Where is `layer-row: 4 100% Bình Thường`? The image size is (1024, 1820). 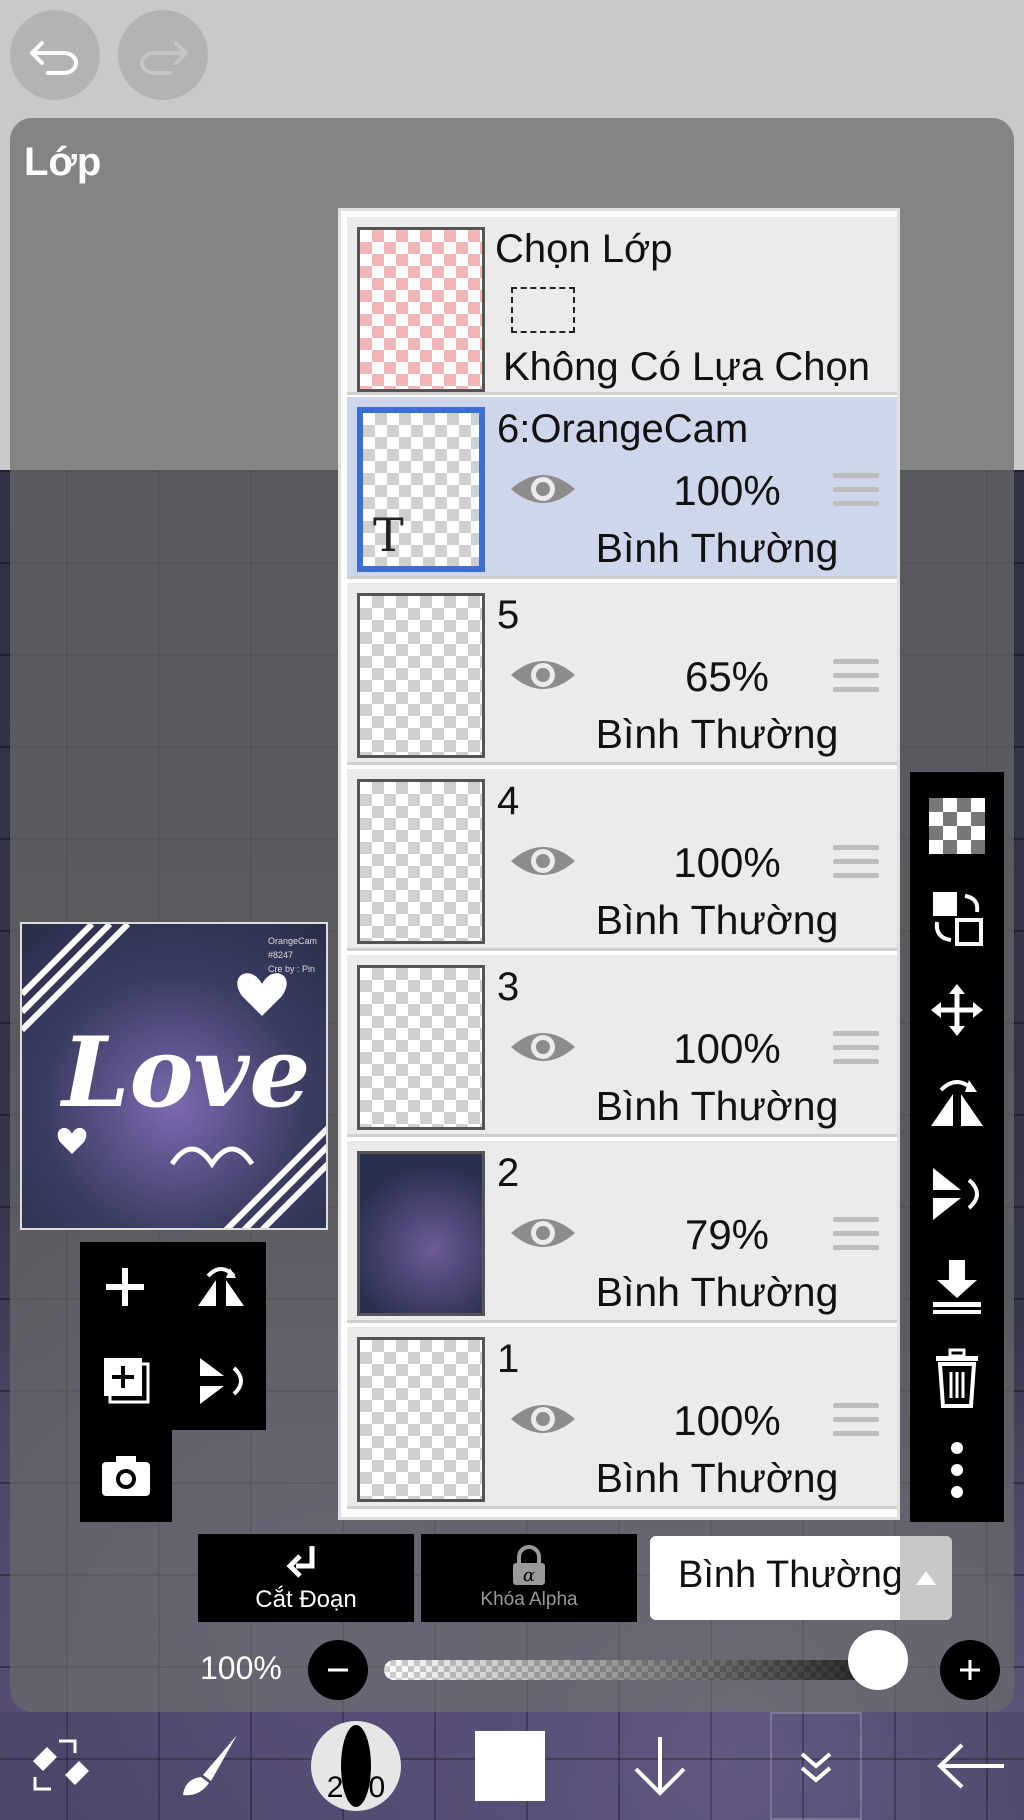 layer-row: 4 100% Bình Thường is located at coordinates (622, 860).